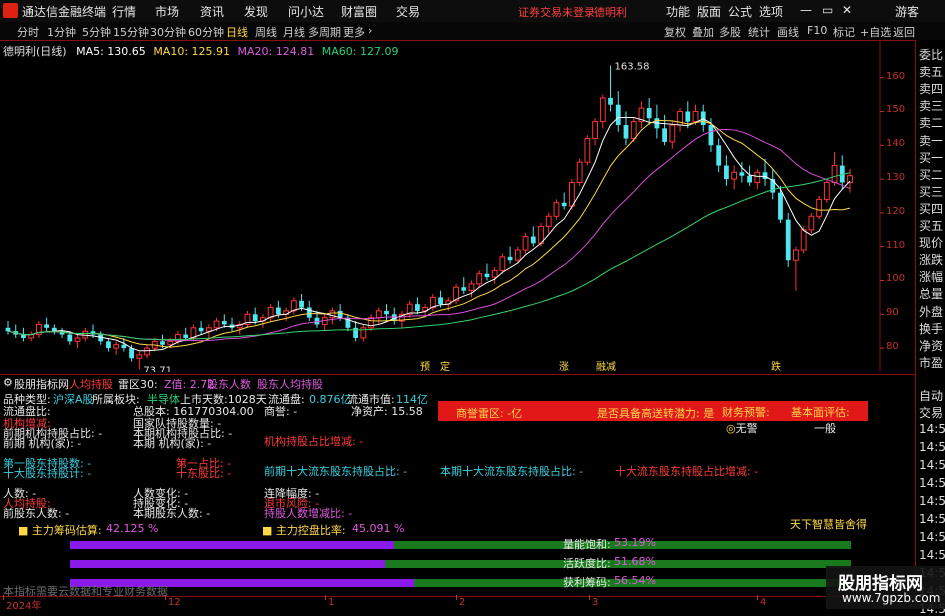  Describe the element at coordinates (61, 32) in the screenshot. I see `period-1min: 1分钟` at that location.